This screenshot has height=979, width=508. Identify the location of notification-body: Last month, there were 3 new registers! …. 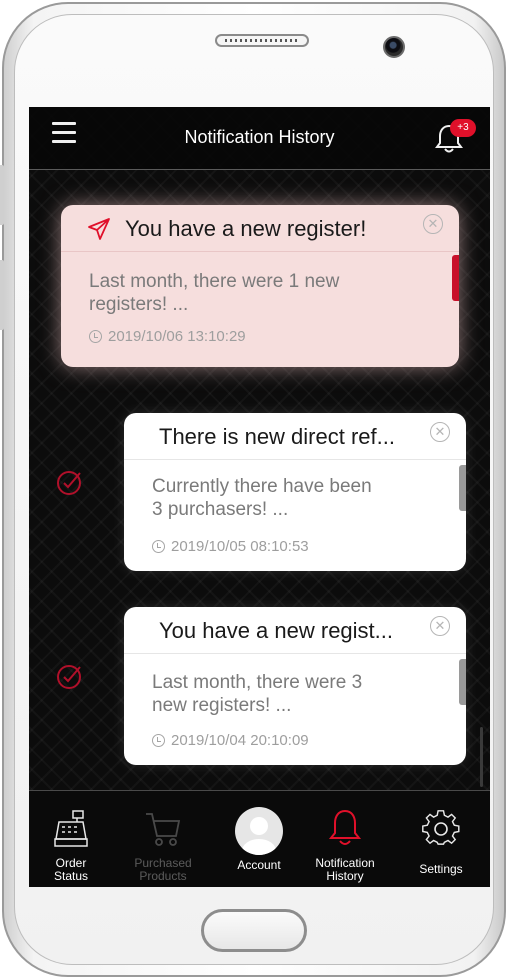
(257, 694).